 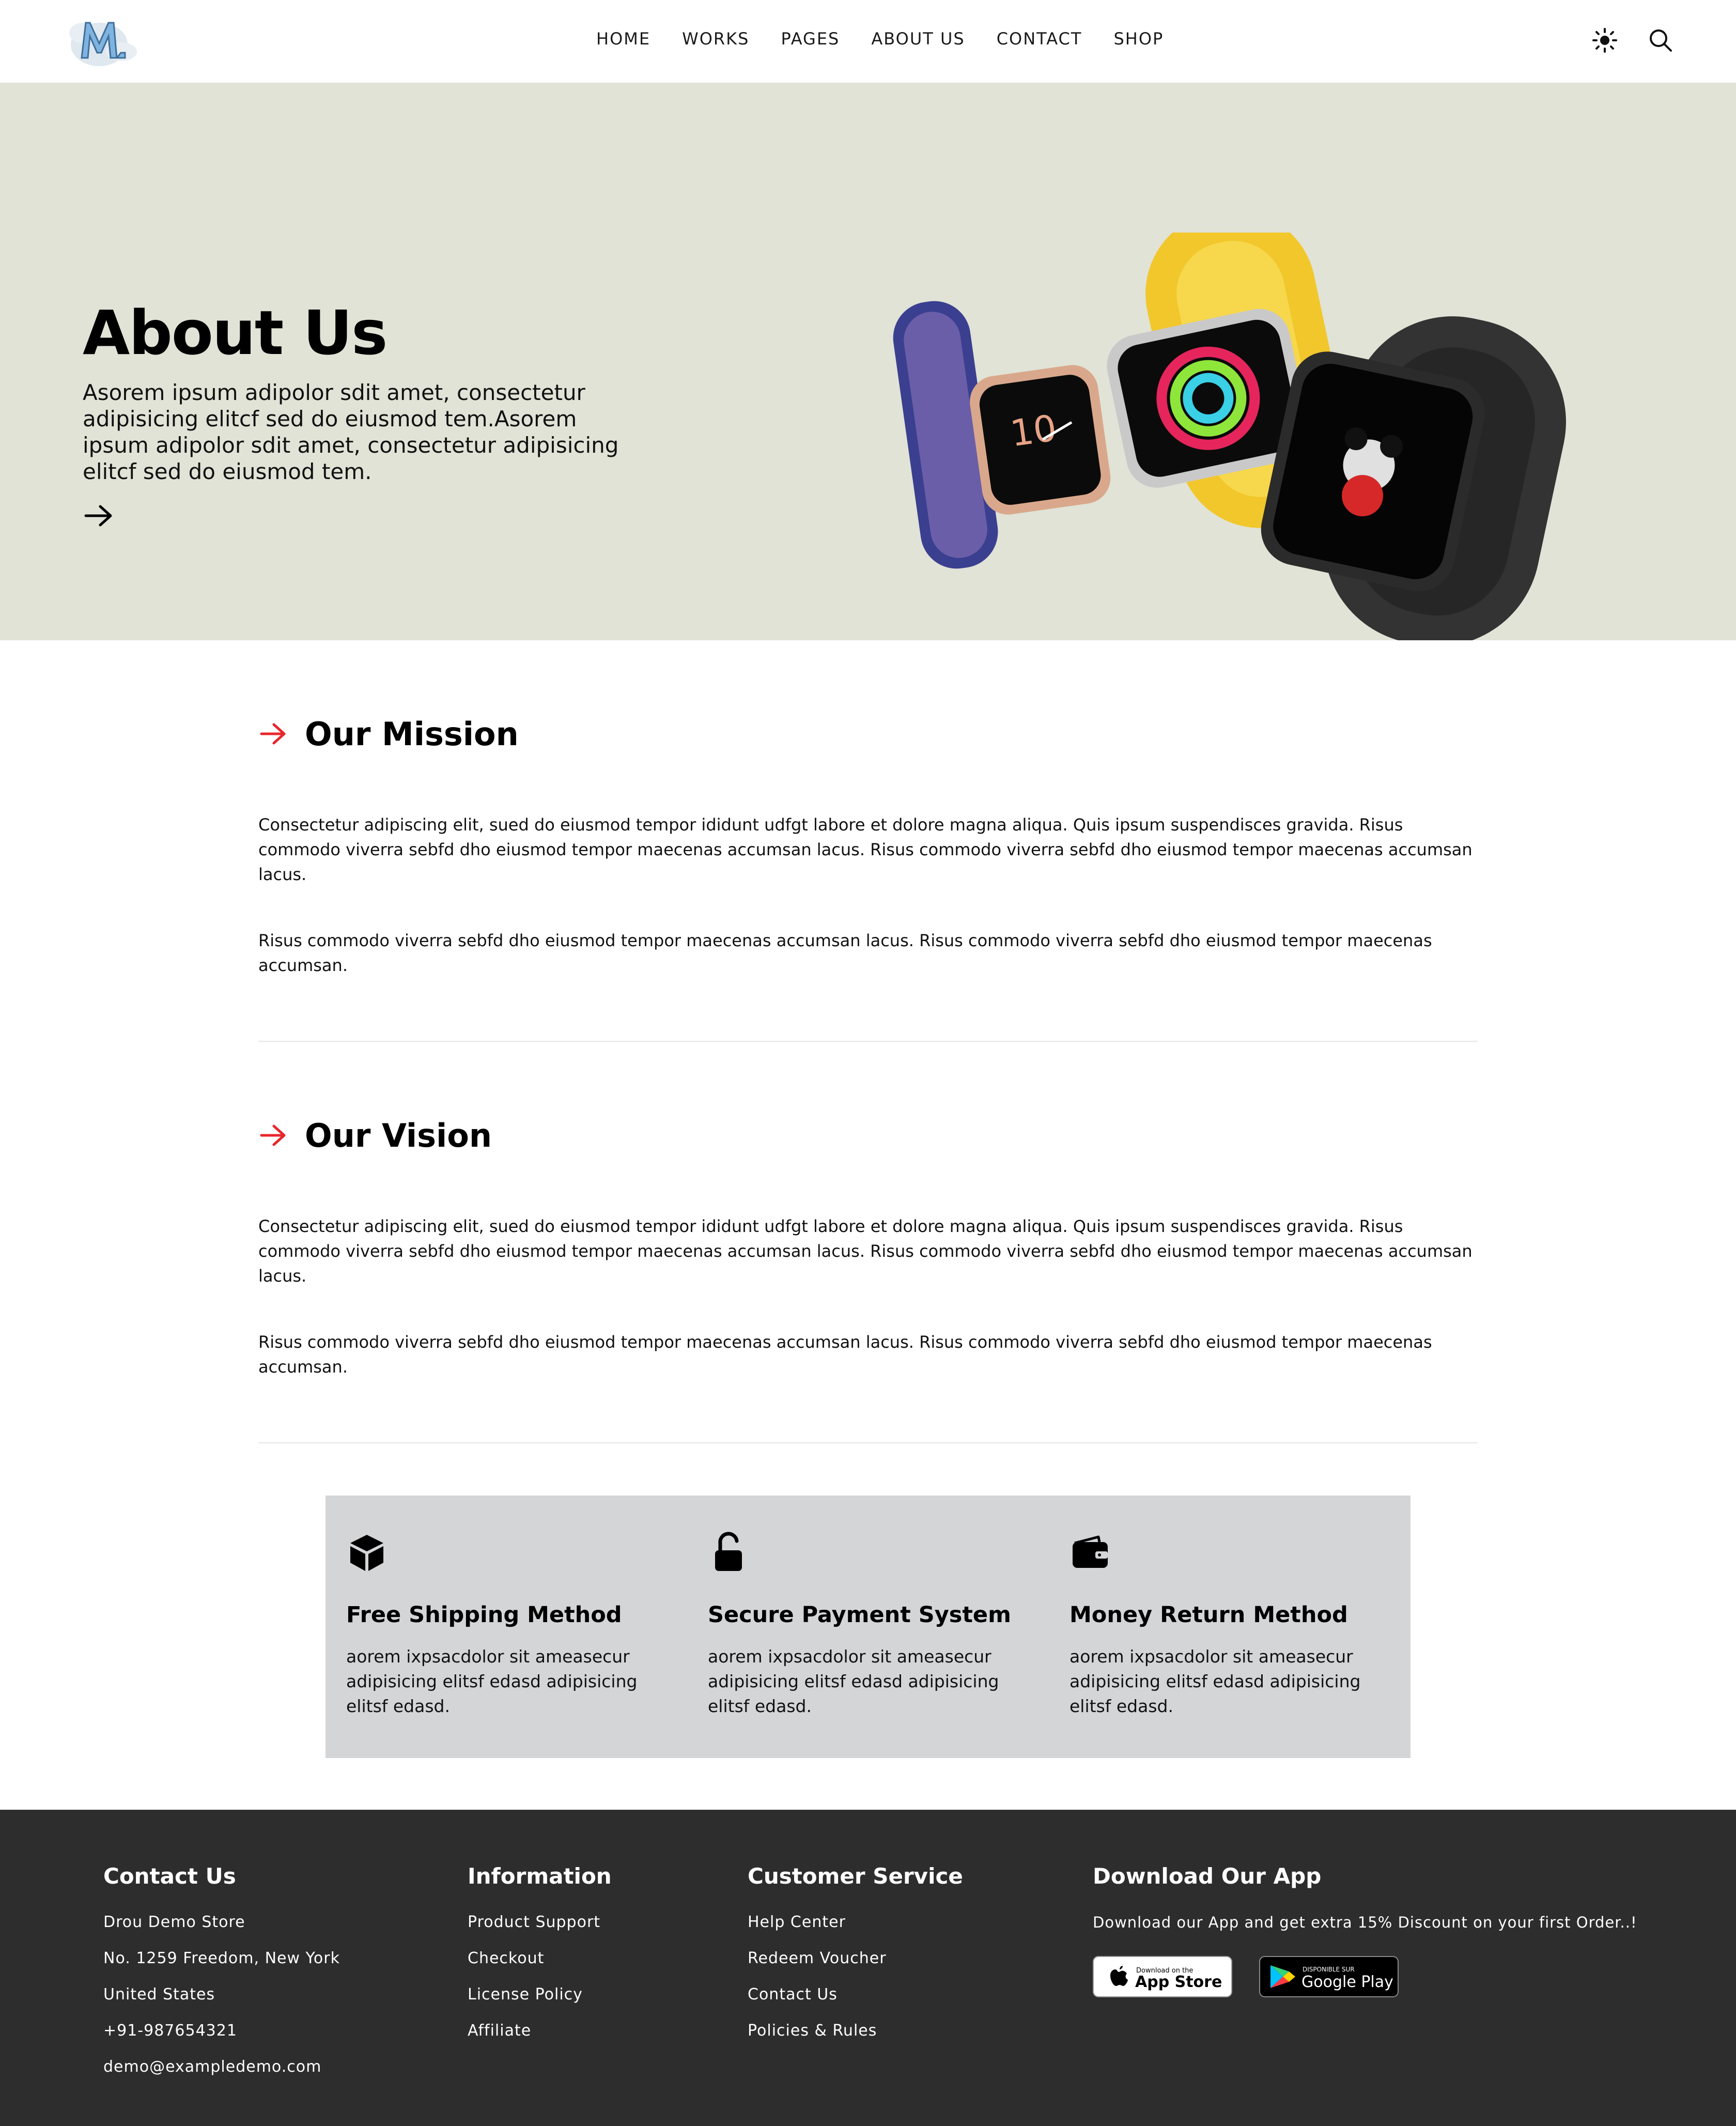 I want to click on nav-works: WORKS, so click(x=716, y=39).